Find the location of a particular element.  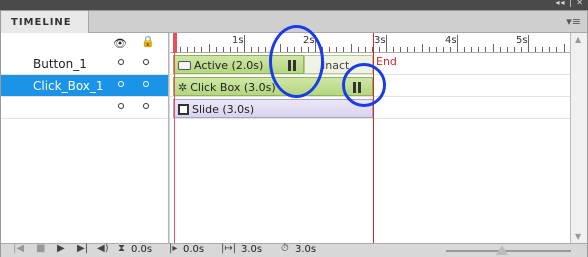

panel-menu-icon: ▾≡ is located at coordinates (573, 21).